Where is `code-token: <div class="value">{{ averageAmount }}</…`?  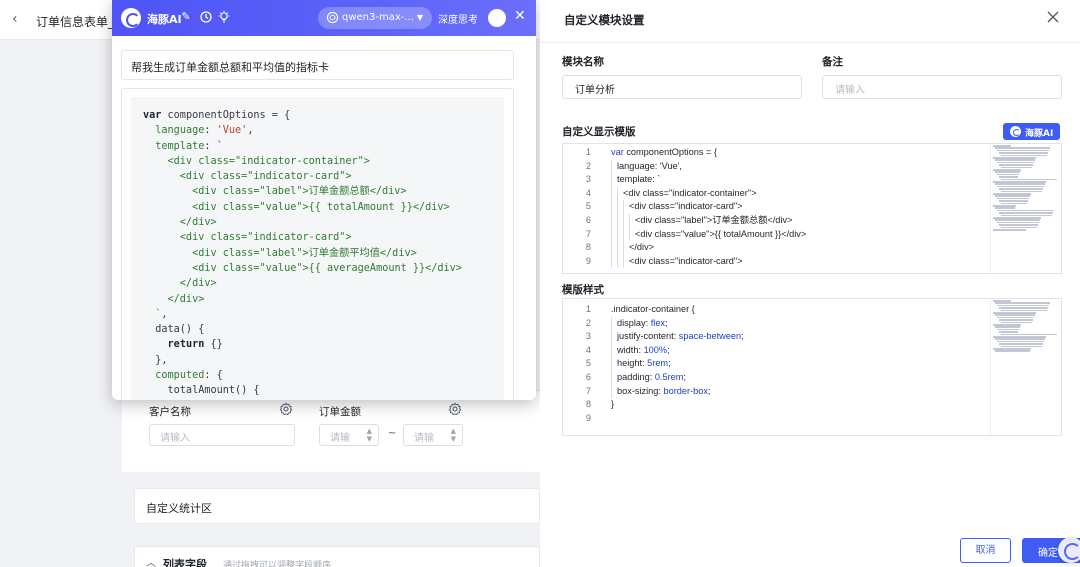 code-token: <div class="value">{{ averageAmount }}</… is located at coordinates (302, 268).